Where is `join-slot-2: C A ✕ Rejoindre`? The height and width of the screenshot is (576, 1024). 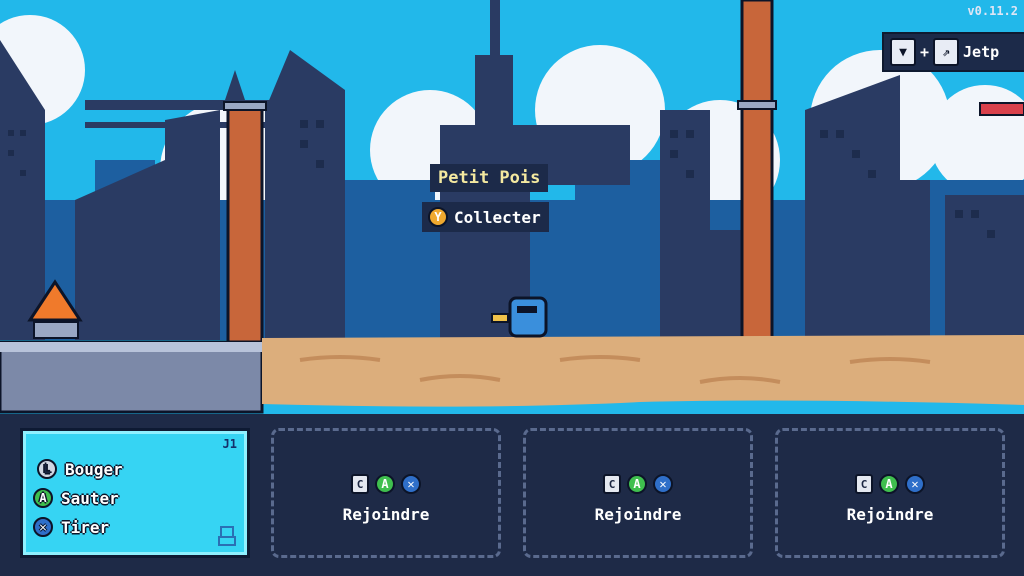
join-slot-2: C A ✕ Rejoindre is located at coordinates (386, 493).